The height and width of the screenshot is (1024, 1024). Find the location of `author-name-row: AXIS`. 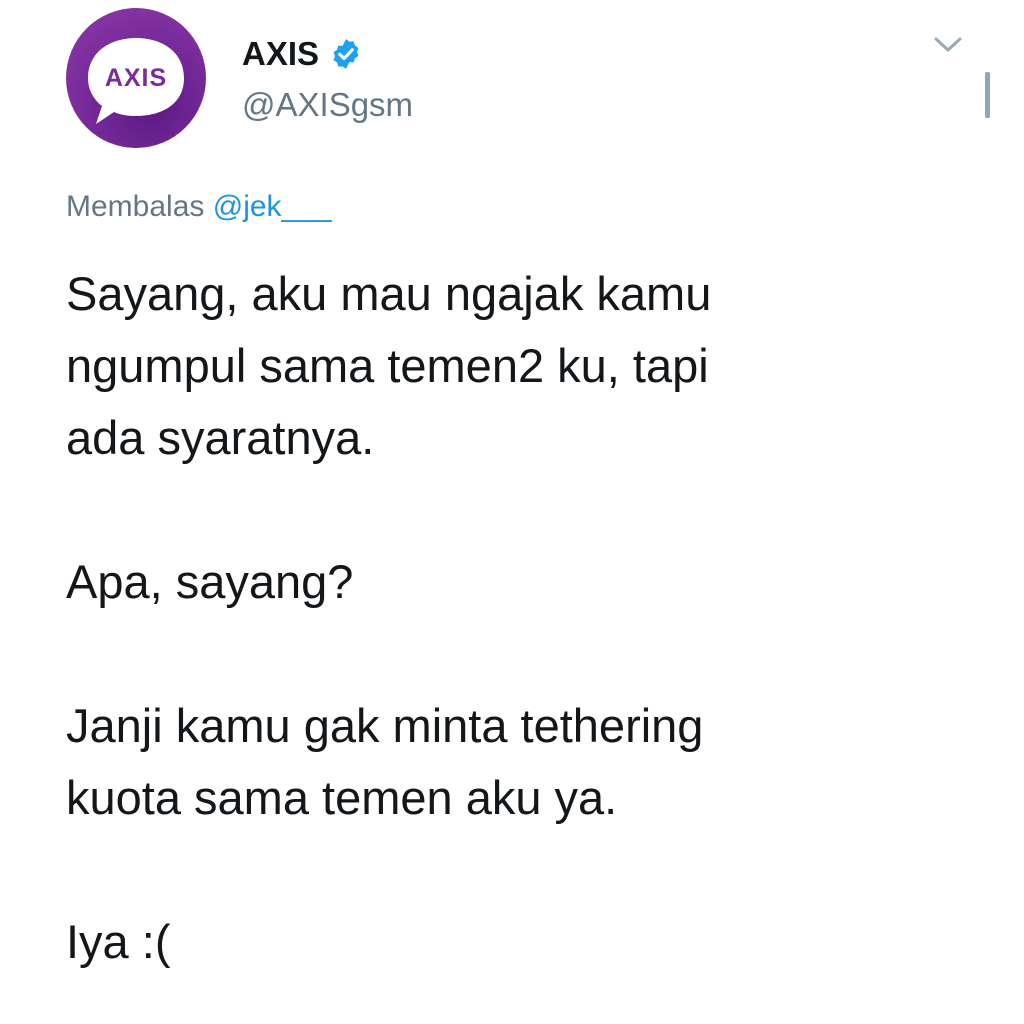

author-name-row: AXIS is located at coordinates (302, 54).